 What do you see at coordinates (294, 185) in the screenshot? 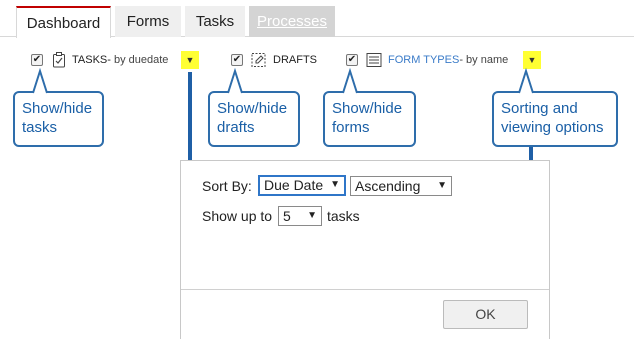
I see `sort-field-value: Due Date` at bounding box center [294, 185].